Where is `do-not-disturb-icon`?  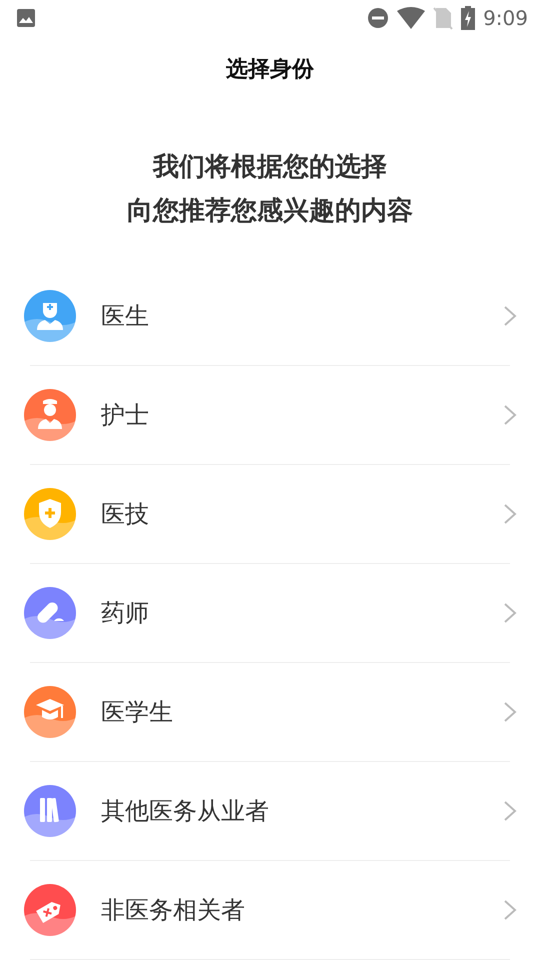
do-not-disturb-icon is located at coordinates (378, 18).